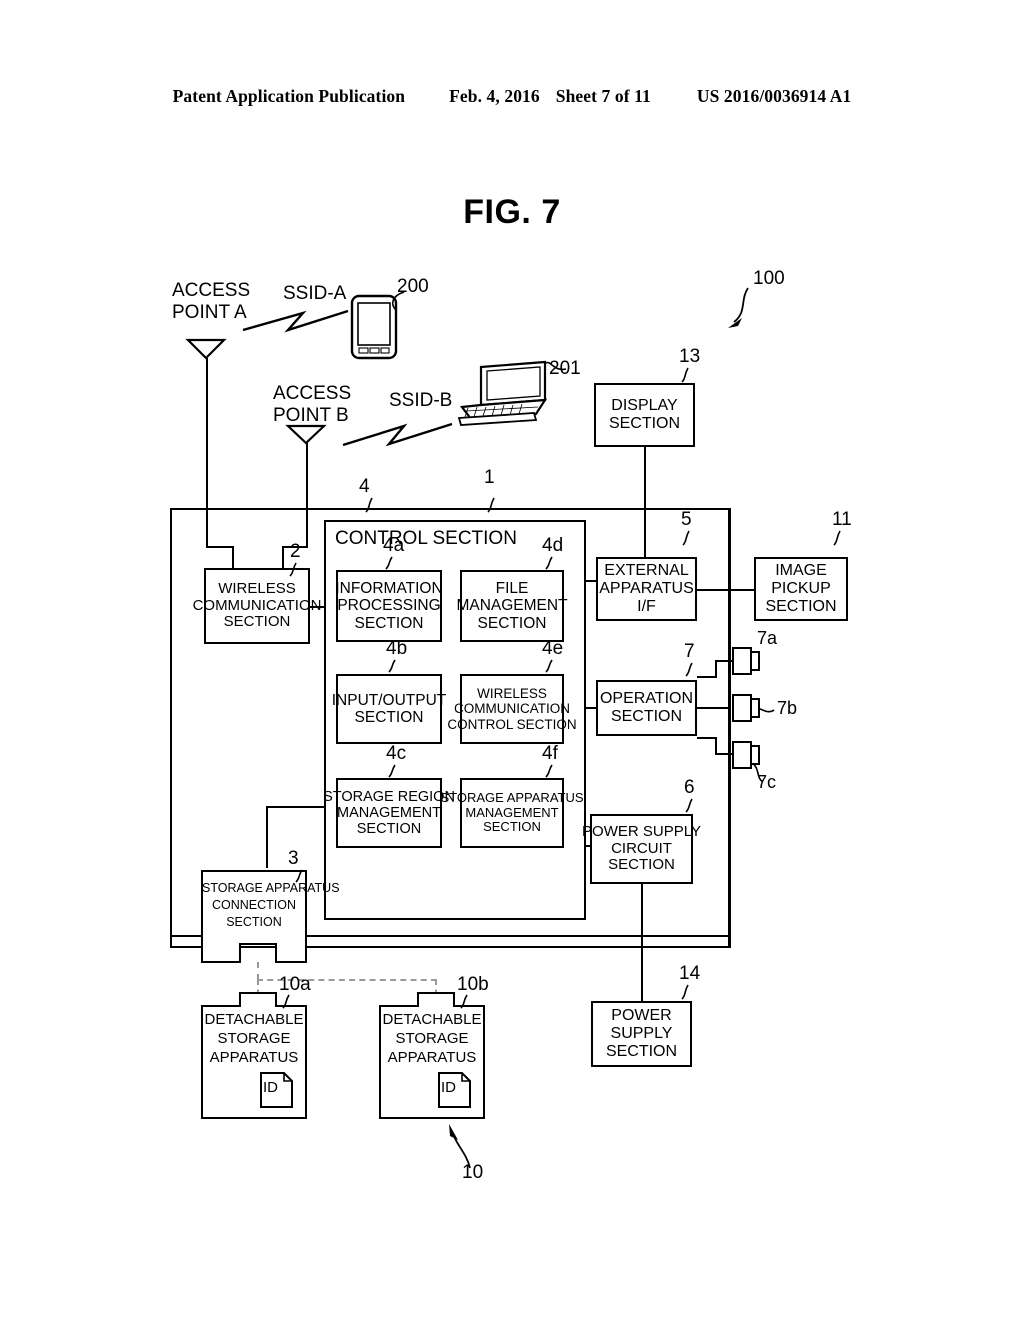 The height and width of the screenshot is (1320, 1024). I want to click on wire-storageconn-left, so click(190, 936).